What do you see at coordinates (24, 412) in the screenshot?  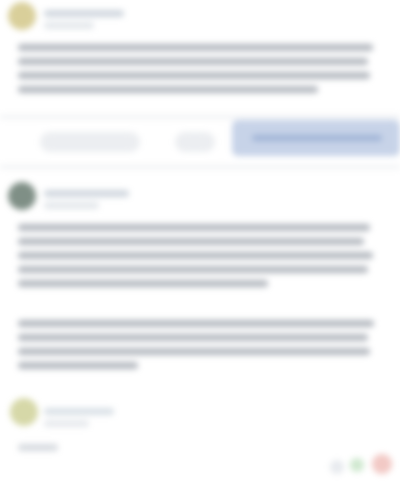 I see `post-3-avatar` at bounding box center [24, 412].